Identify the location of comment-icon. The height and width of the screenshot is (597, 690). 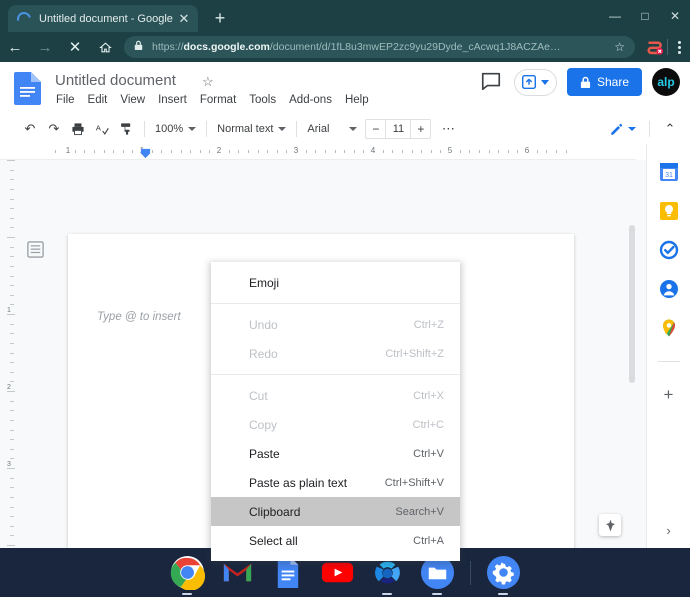
(492, 82).